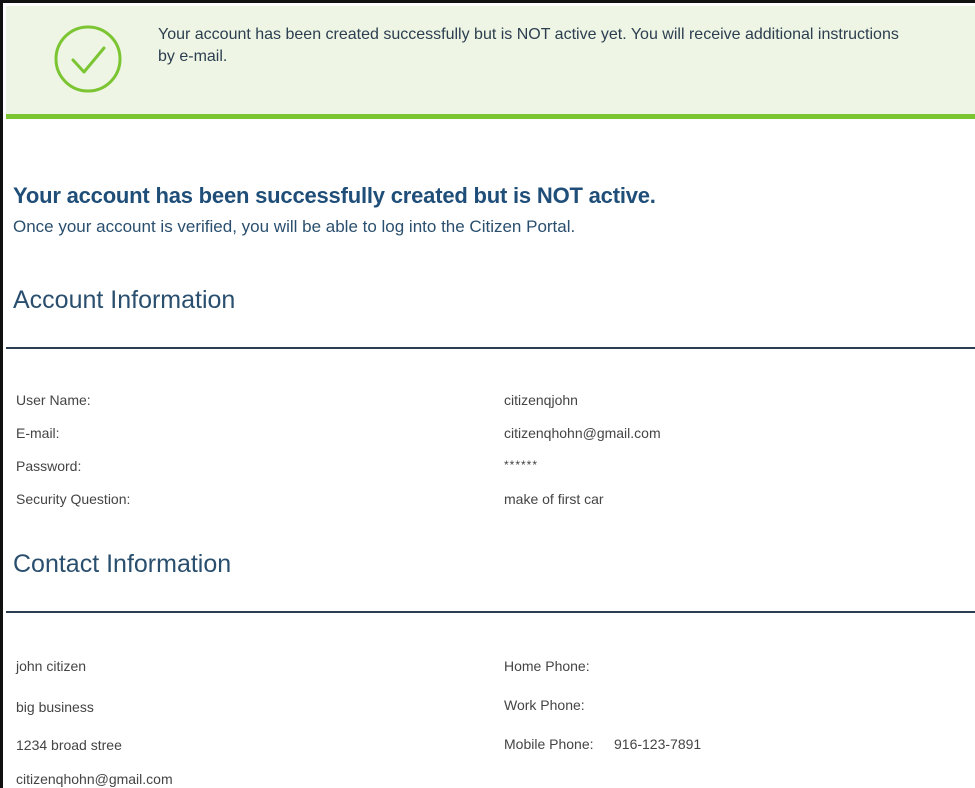 Image resolution: width=975 pixels, height=788 pixels. I want to click on user-name-value: citizenqjohn, so click(541, 400).